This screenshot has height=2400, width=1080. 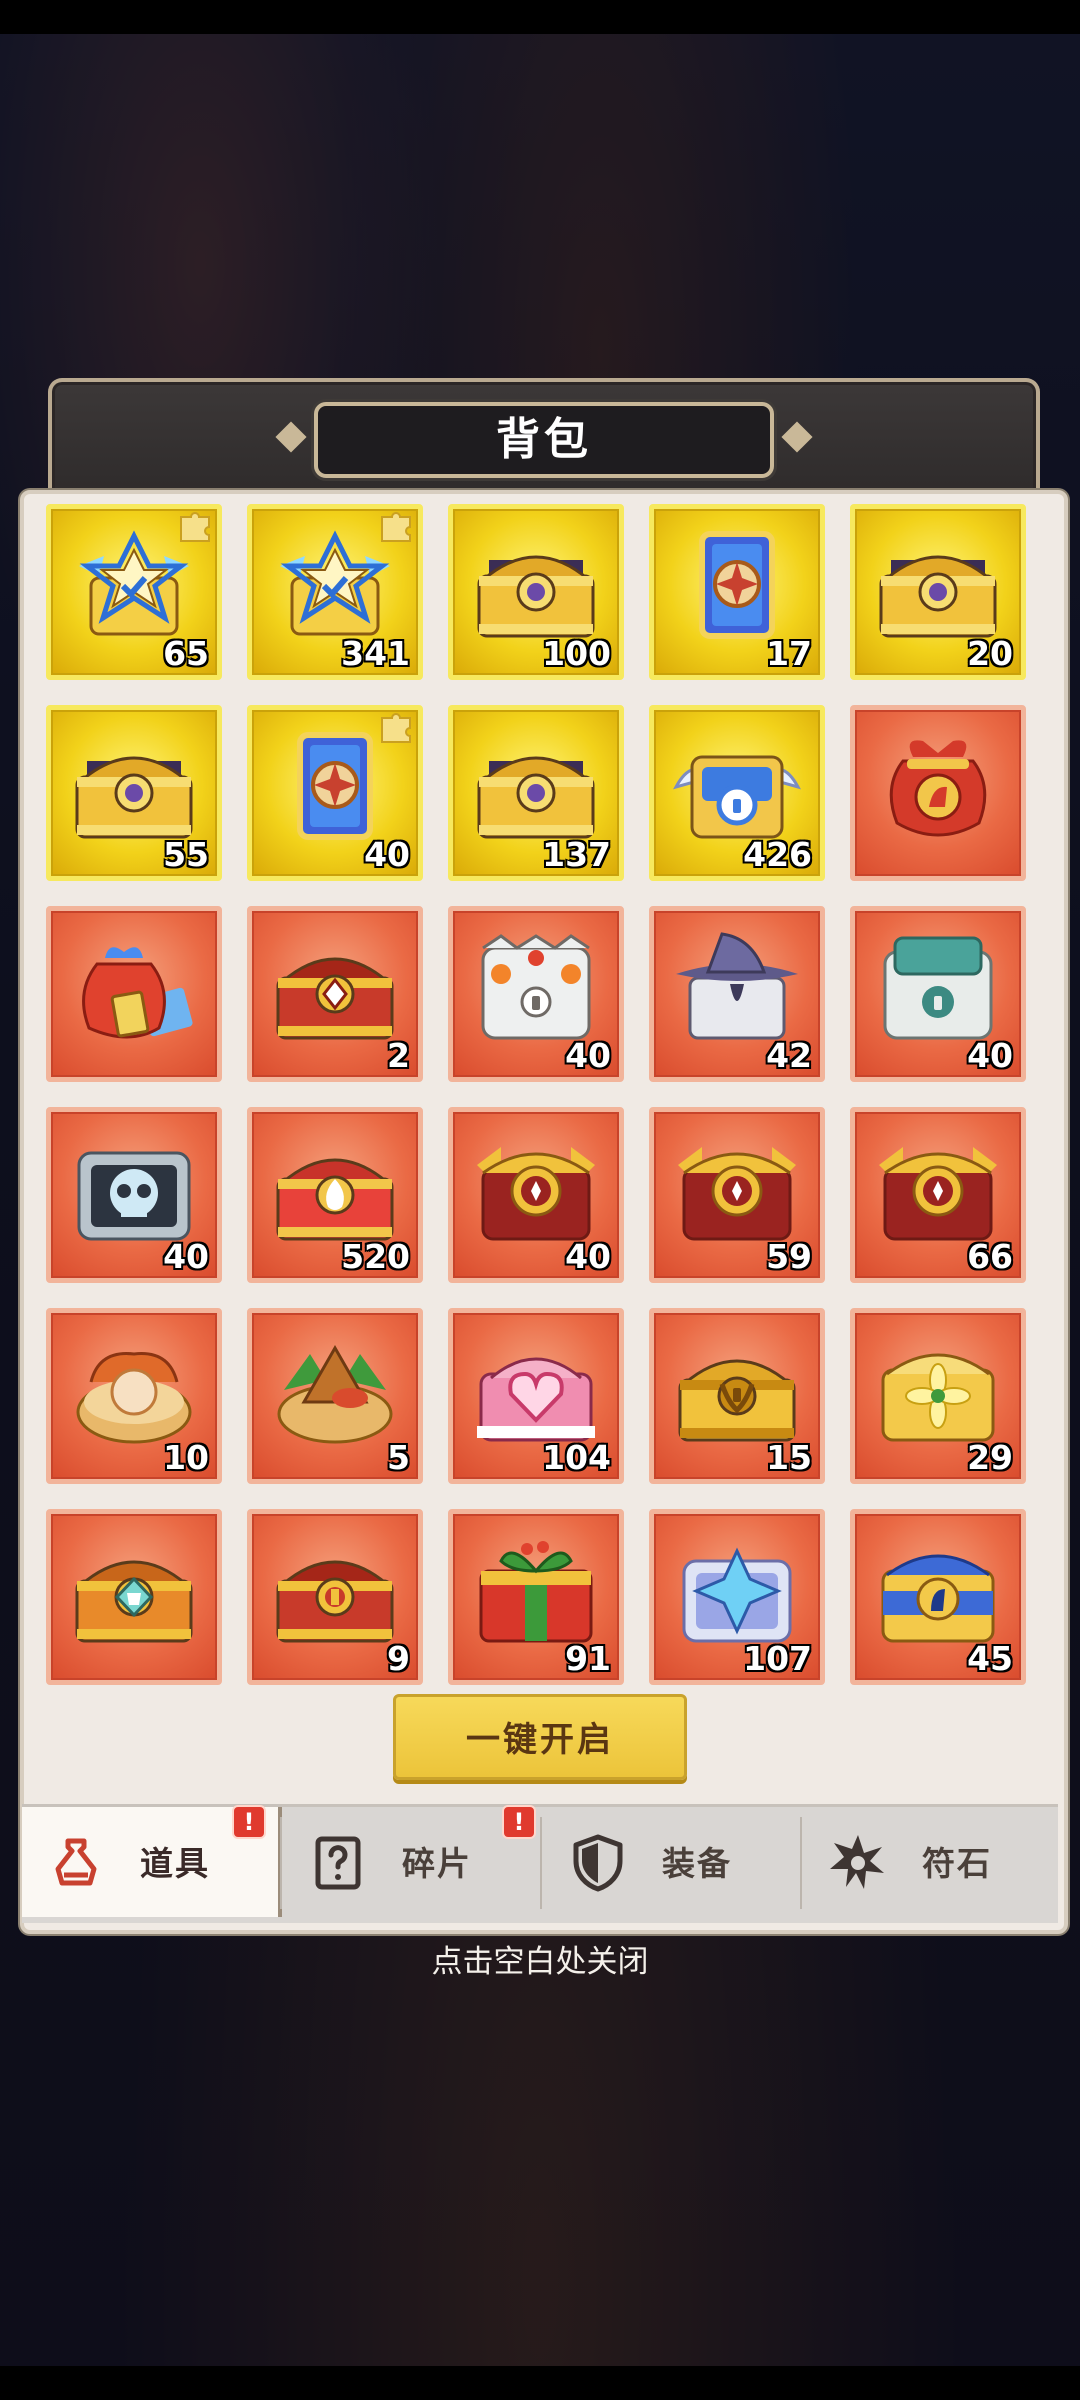 What do you see at coordinates (335, 592) in the screenshot?
I see `inventory-slot: 341` at bounding box center [335, 592].